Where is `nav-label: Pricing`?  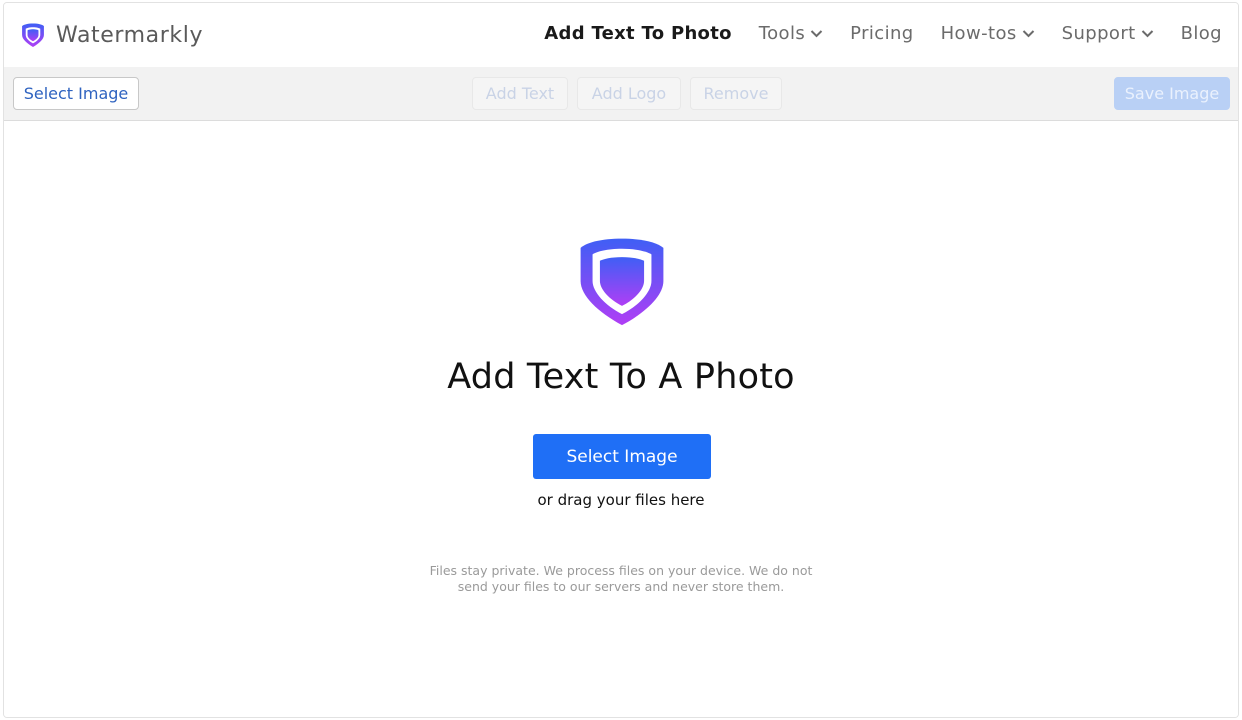
nav-label: Pricing is located at coordinates (882, 33).